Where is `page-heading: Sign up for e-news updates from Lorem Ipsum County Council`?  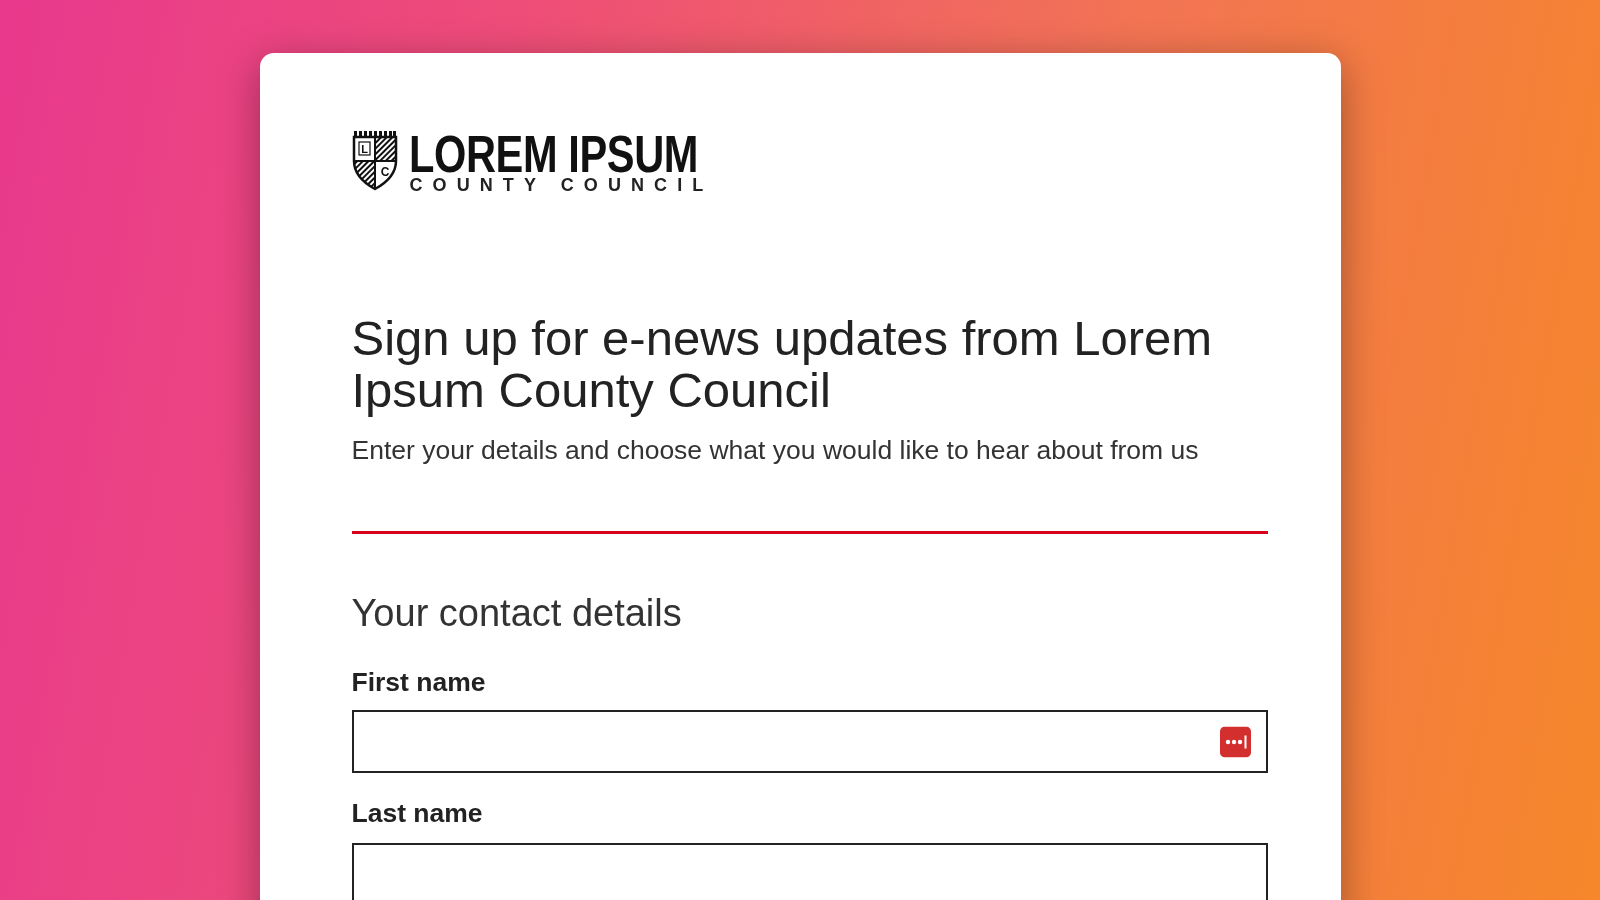
page-heading: Sign up for e-news updates from Lorem Ipsum County Council is located at coordinates (782, 364).